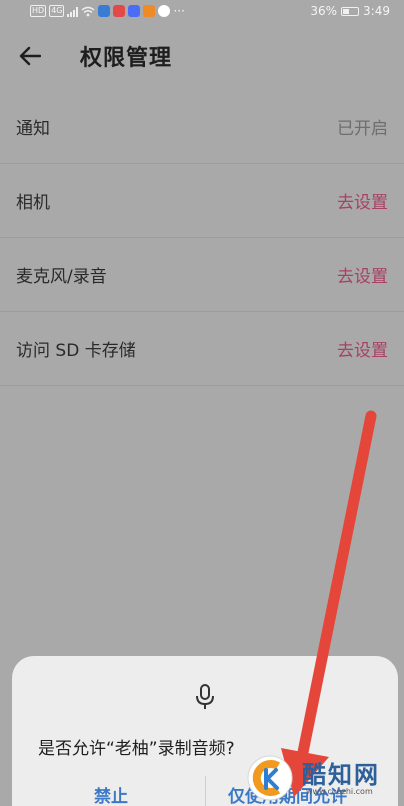  I want to click on status-right: 36% 3:49, so click(350, 11).